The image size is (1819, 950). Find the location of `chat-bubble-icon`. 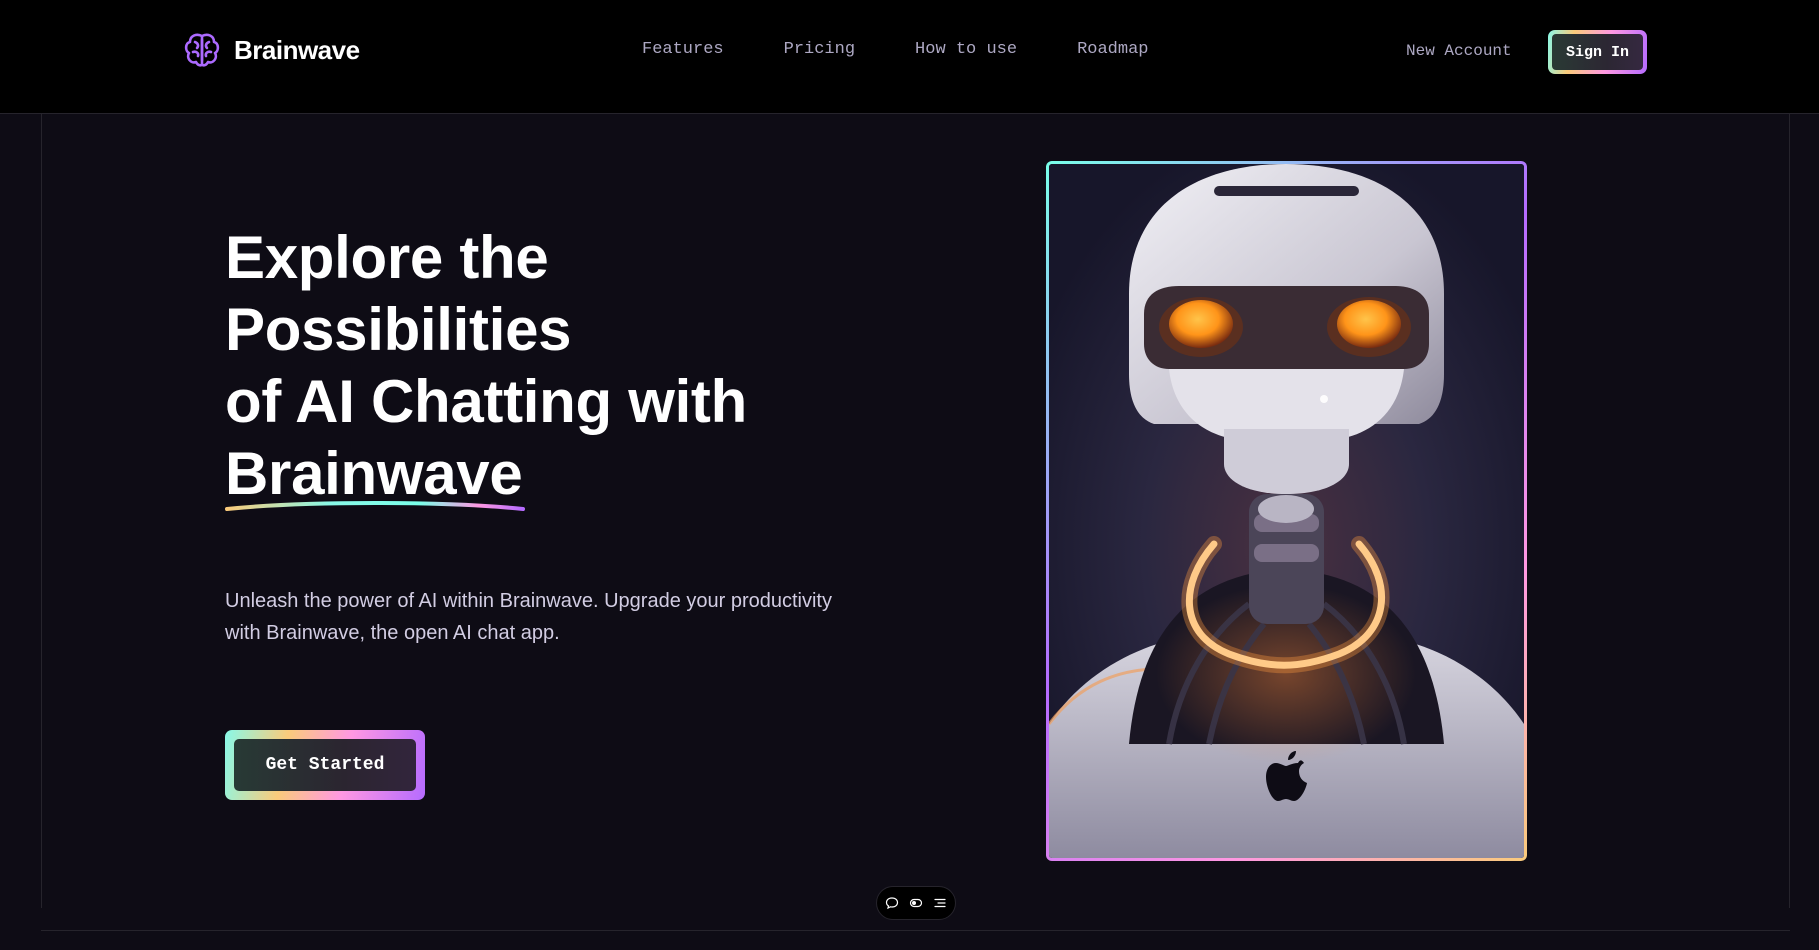

chat-bubble-icon is located at coordinates (892, 903).